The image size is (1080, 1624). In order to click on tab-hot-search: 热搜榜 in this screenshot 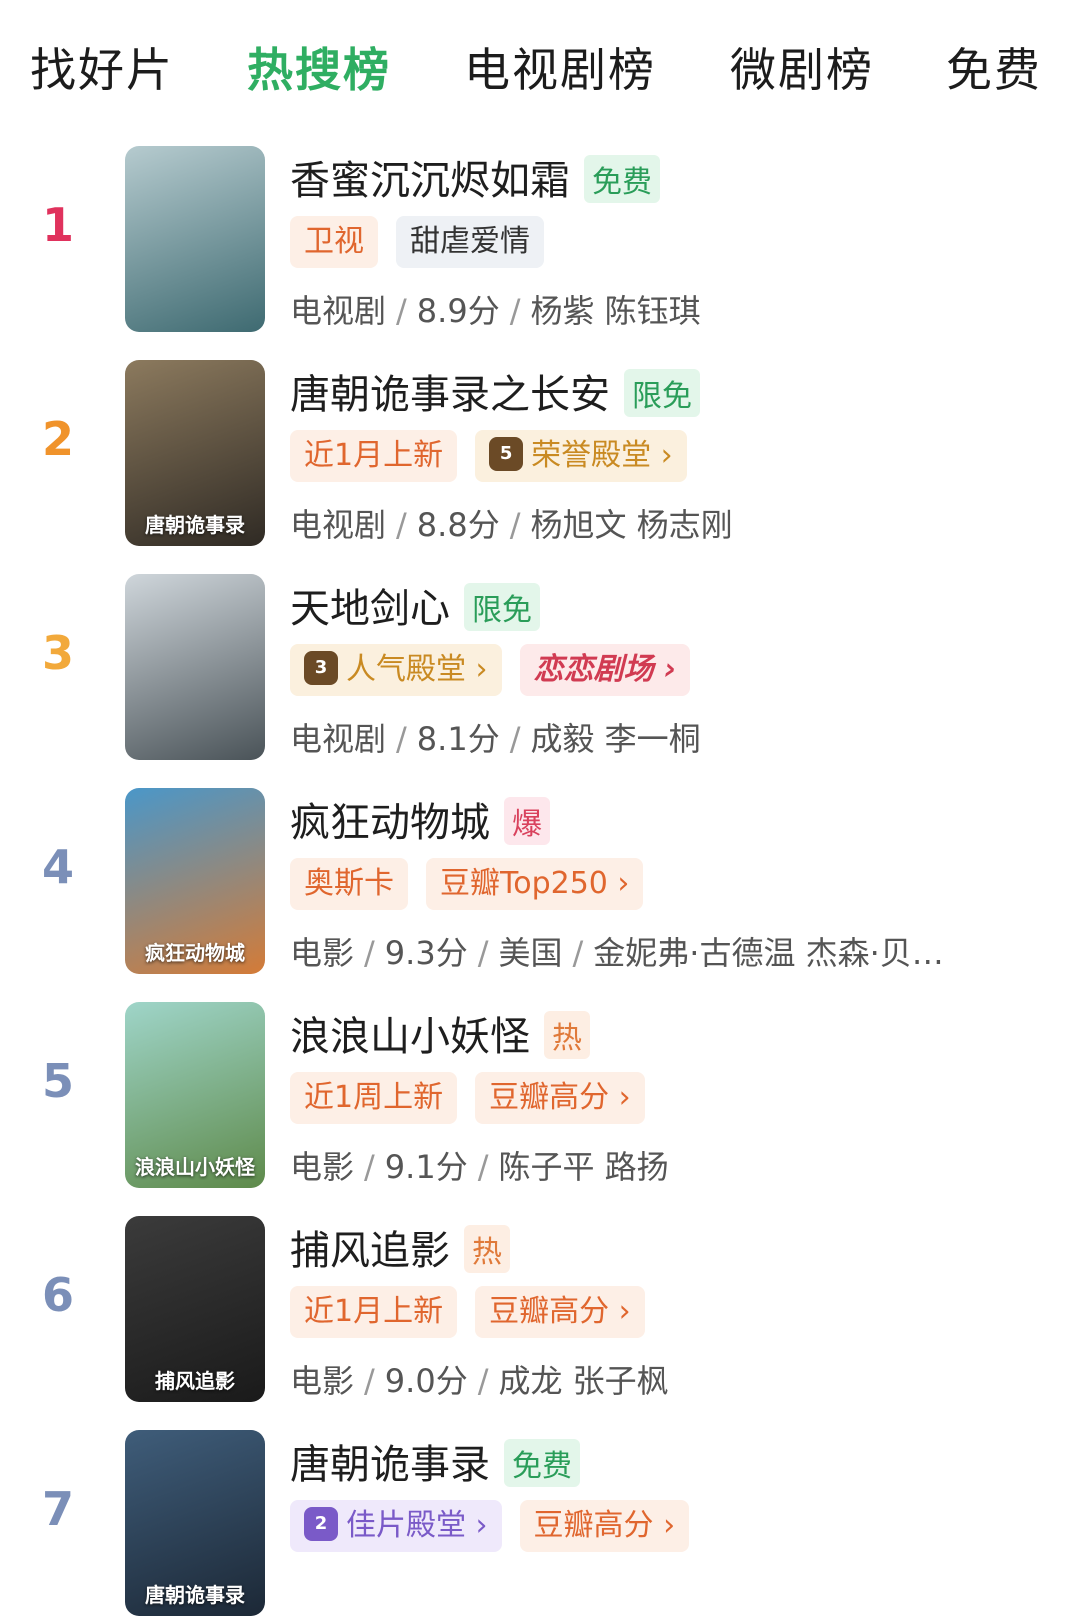, I will do `click(319, 67)`.